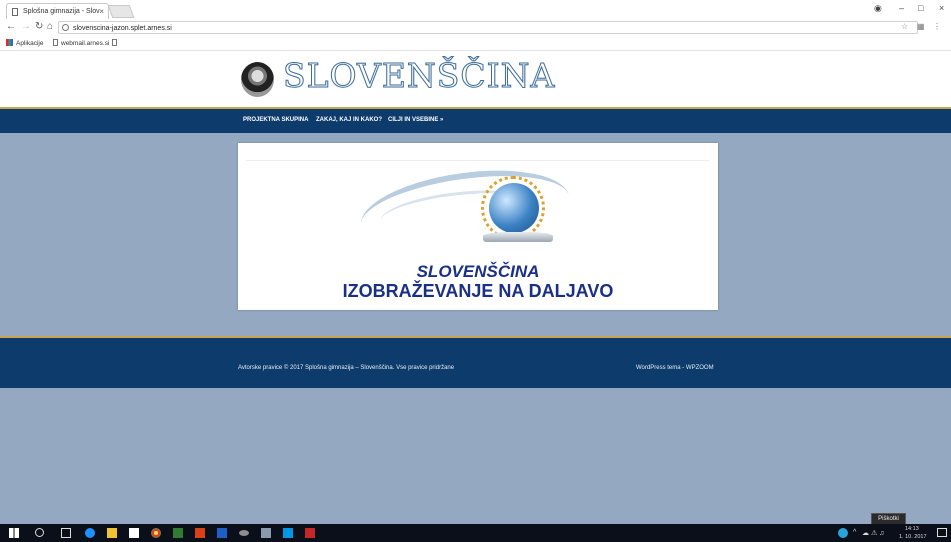 This screenshot has height=542, width=951. I want to click on close-window-icon: ×, so click(941, 8).